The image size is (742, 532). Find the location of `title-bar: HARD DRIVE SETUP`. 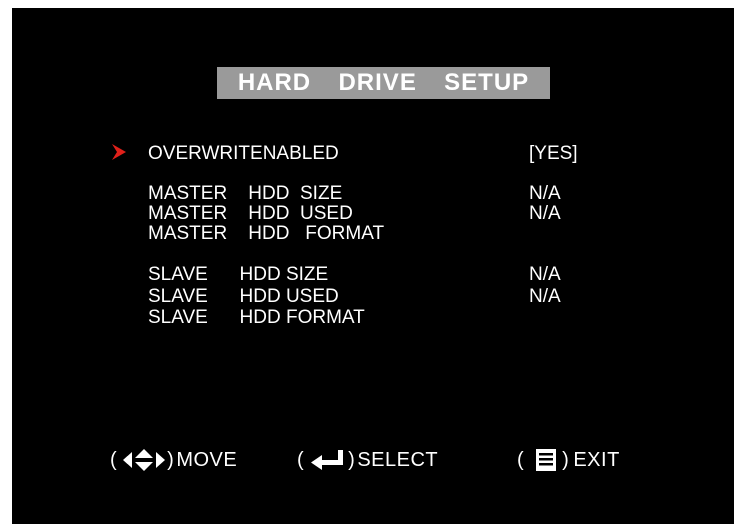

title-bar: HARD DRIVE SETUP is located at coordinates (383, 83).